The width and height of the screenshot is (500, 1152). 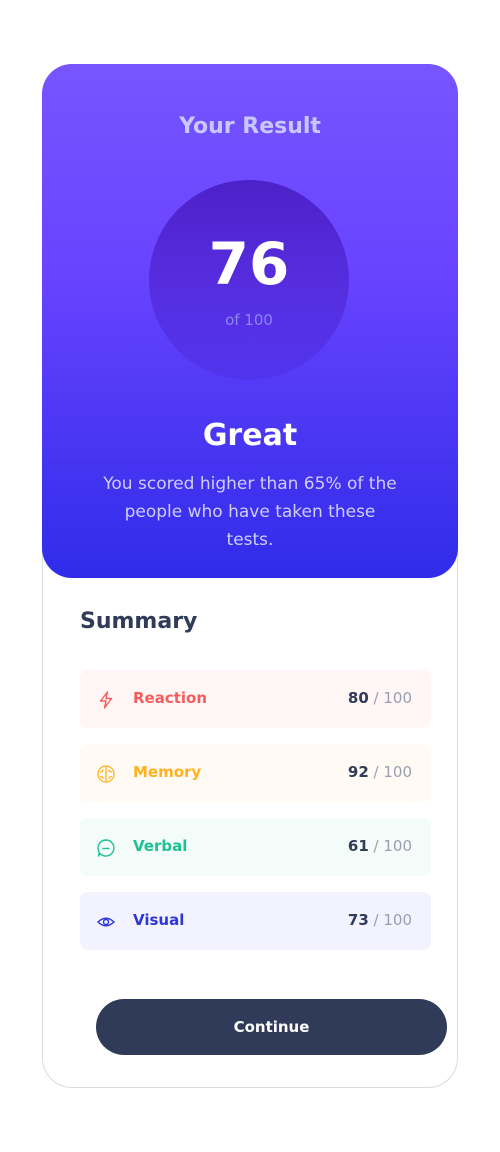 I want to click on summary-score: 73 / 100, so click(x=379, y=920).